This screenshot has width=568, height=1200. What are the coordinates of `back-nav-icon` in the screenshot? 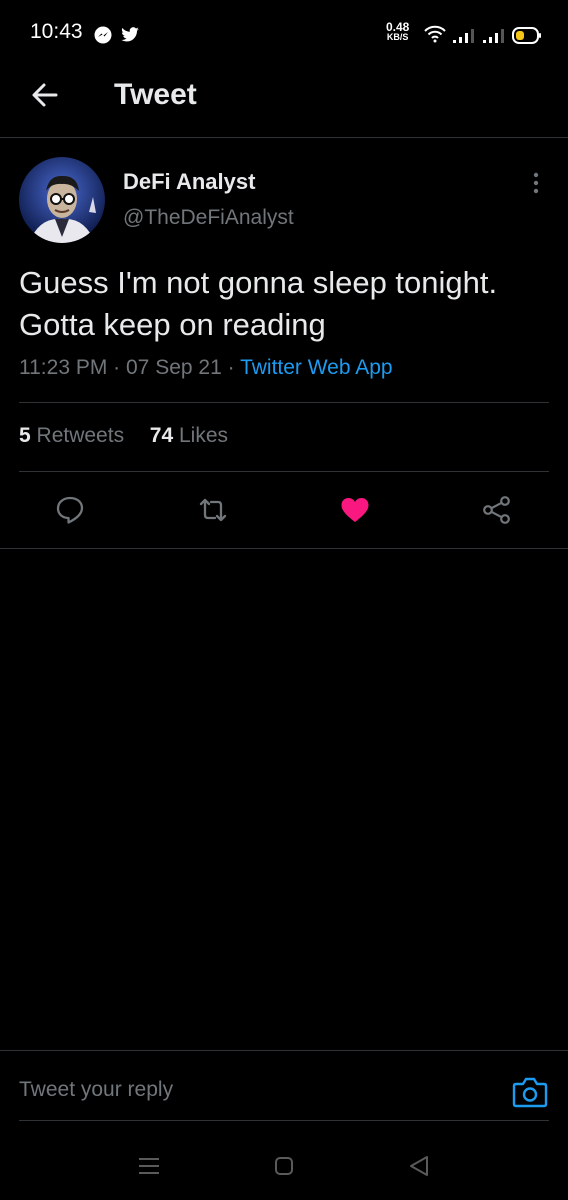 It's located at (419, 1166).